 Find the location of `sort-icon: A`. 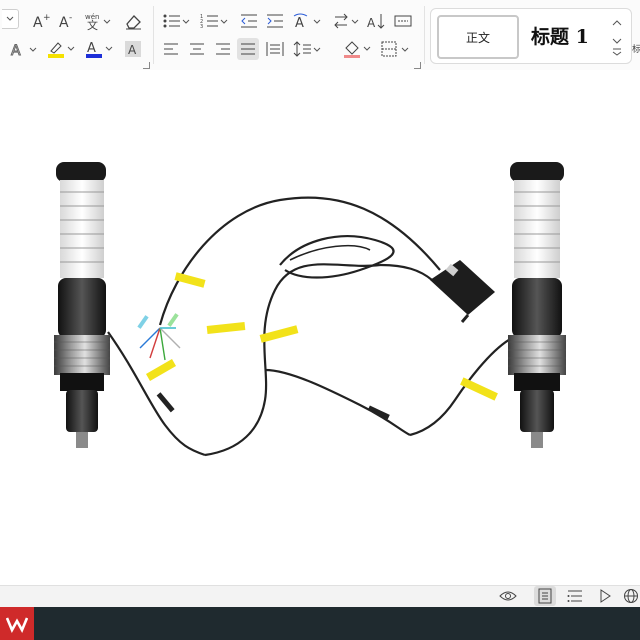

sort-icon: A is located at coordinates (376, 22).